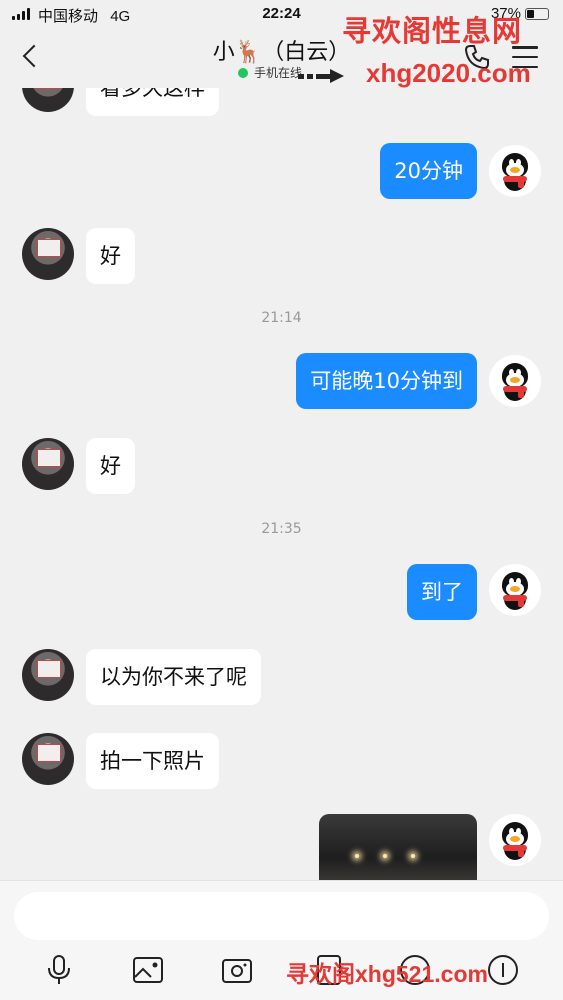 This screenshot has width=563, height=1000. I want to click on message-bubble-outgoing: 可能晚10分钟到, so click(386, 381).